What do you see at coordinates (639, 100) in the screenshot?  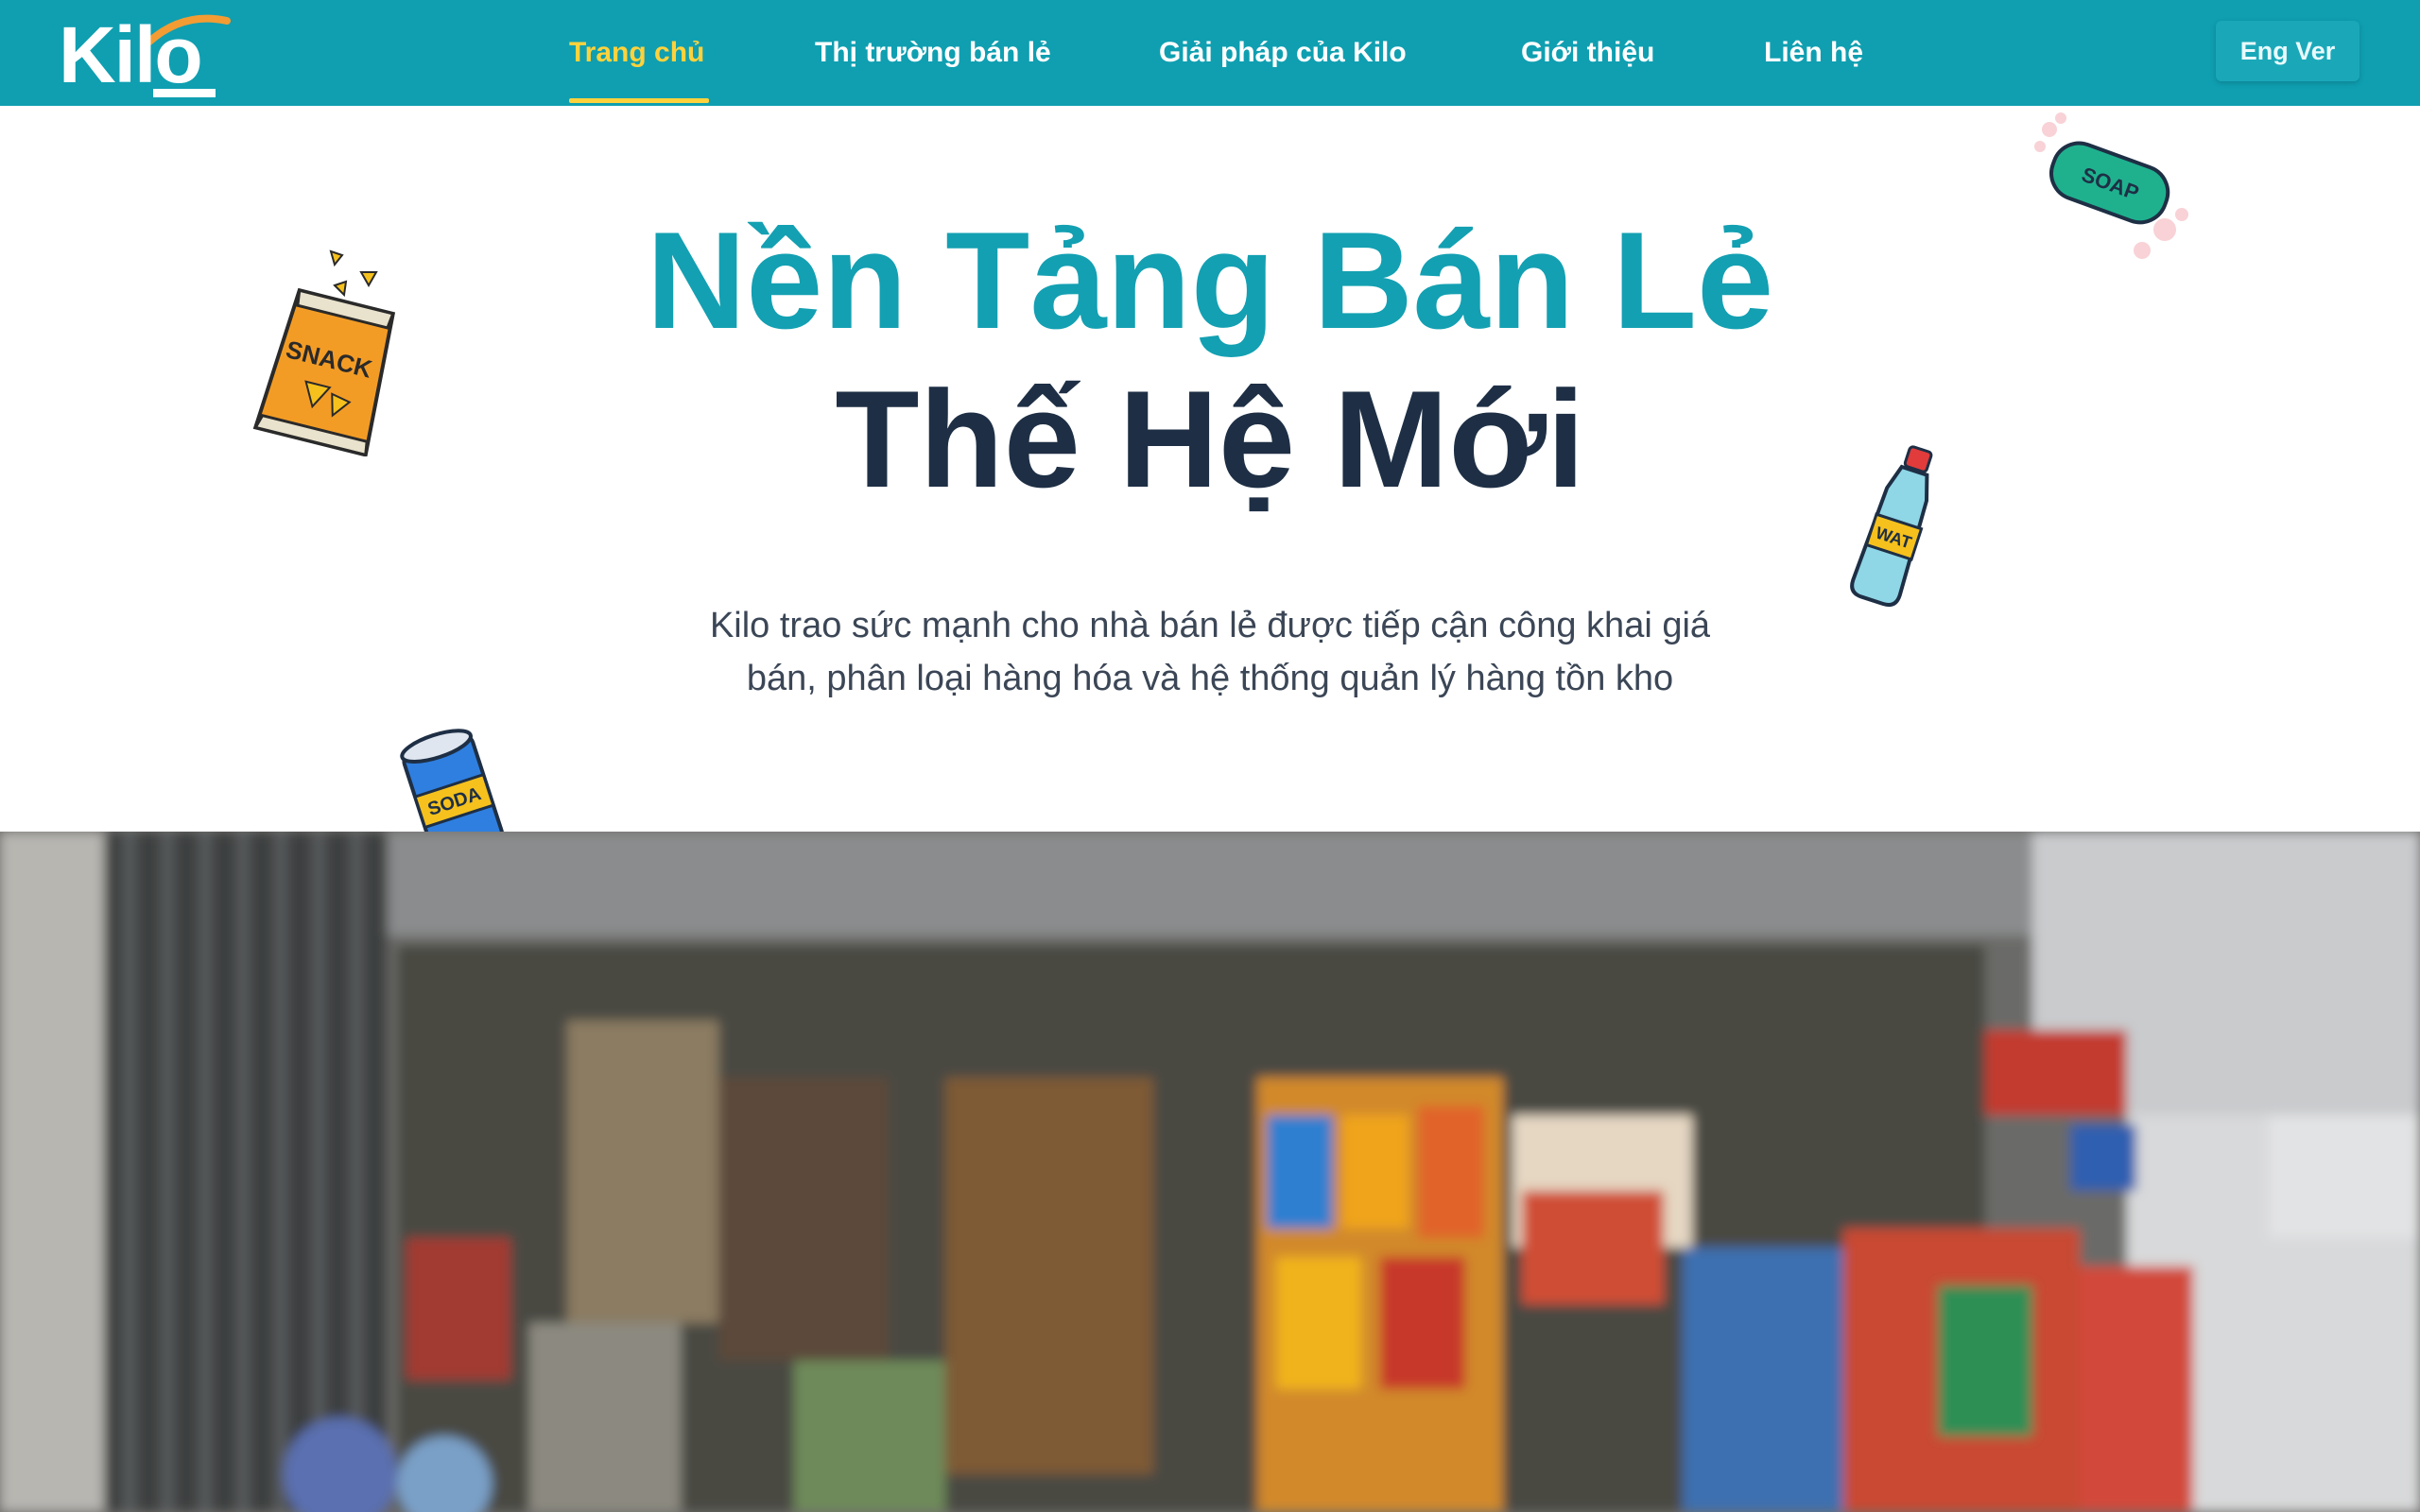 I see `nav-active-indicator` at bounding box center [639, 100].